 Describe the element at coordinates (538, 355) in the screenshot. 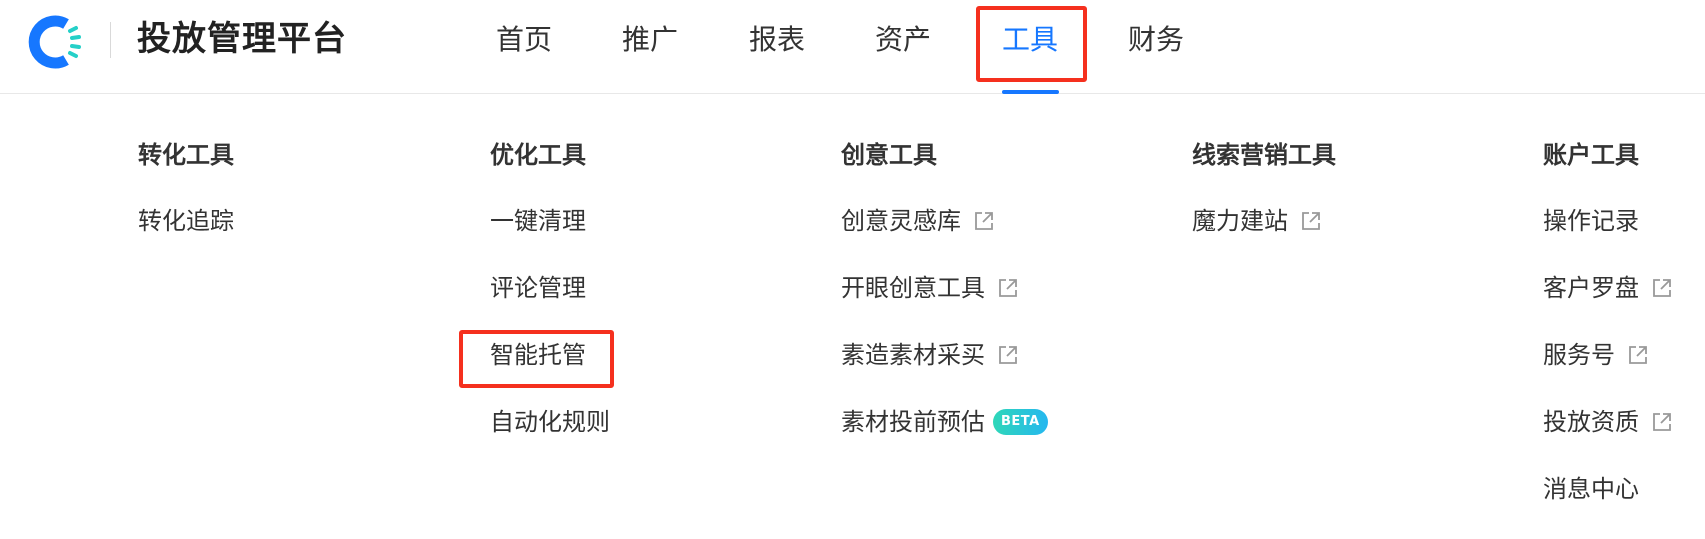

I see `menu-item-label: 智能托管` at that location.